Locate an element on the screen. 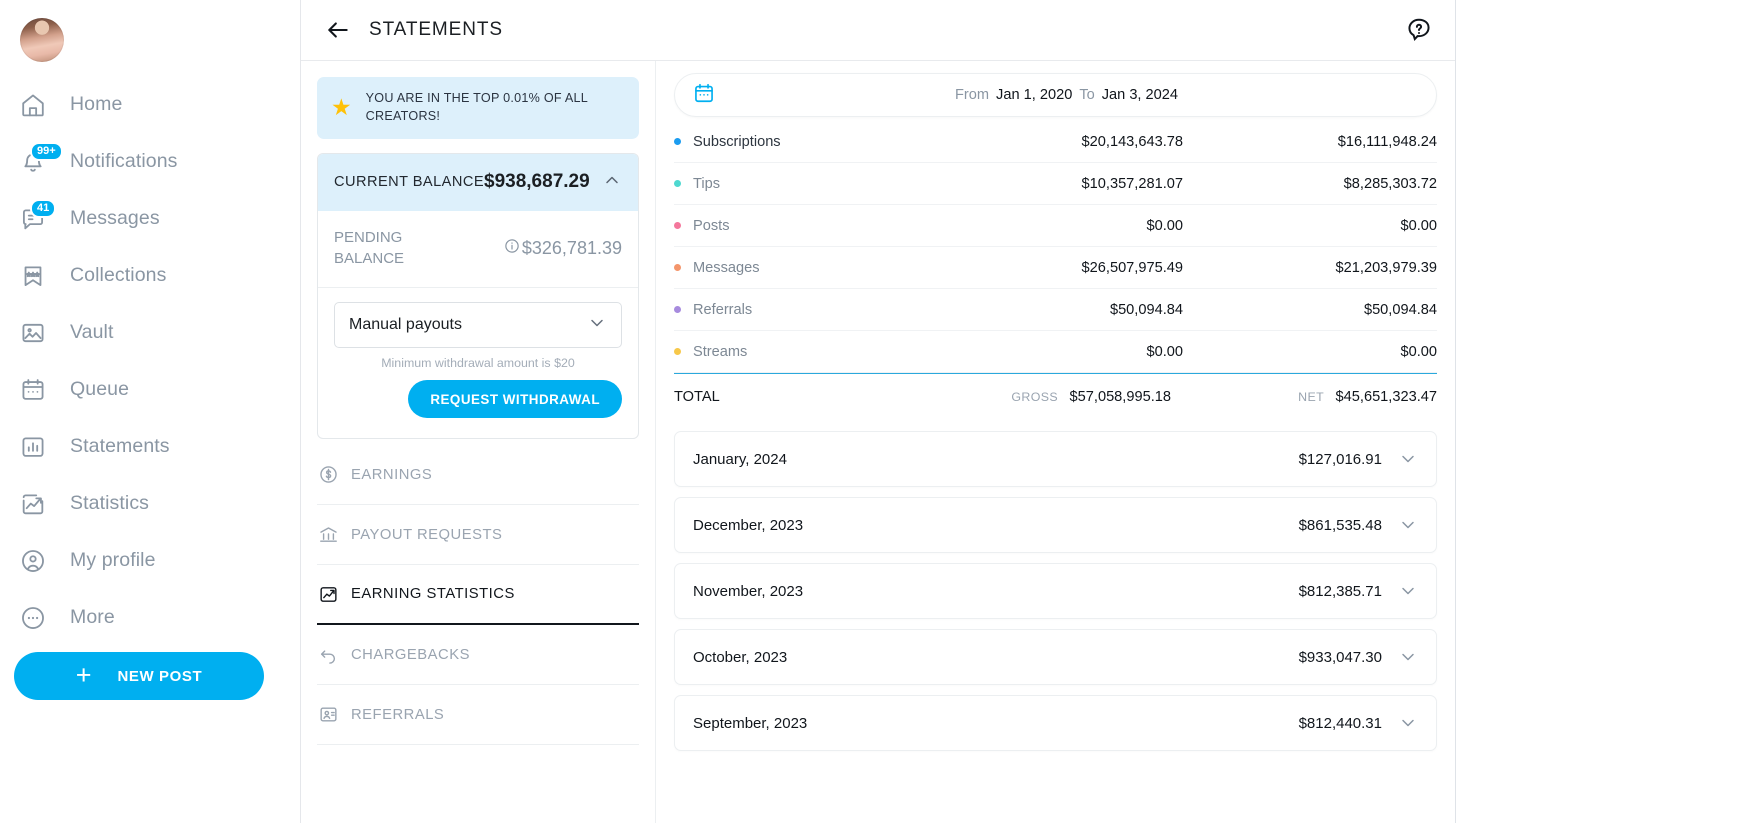 This screenshot has width=1737, height=823. sidebar-item-home: Home is located at coordinates (159, 104).